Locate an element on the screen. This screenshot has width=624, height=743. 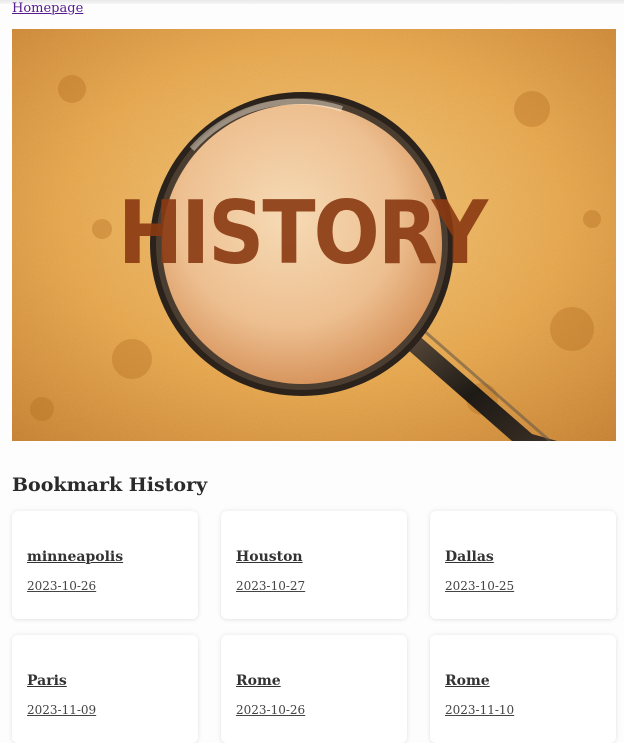
bookmark-card: minneapolis 2023-10-26 is located at coordinates (105, 565).